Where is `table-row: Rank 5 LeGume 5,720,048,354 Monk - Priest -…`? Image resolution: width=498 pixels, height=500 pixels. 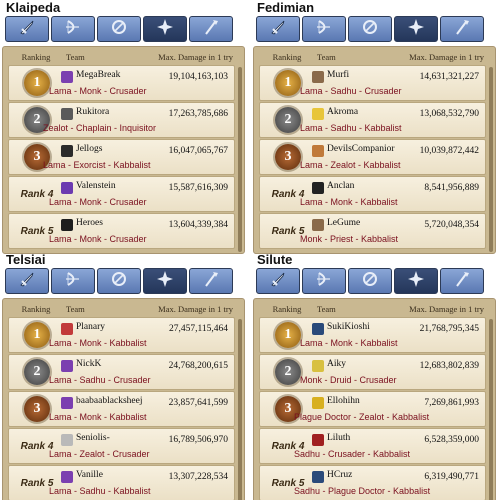 table-row: Rank 5 LeGume 5,720,048,354 Monk - Priest -… is located at coordinates (372, 231).